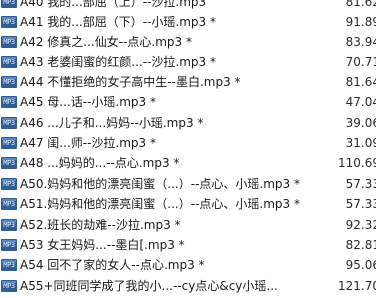  What do you see at coordinates (357, 163) in the screenshot?
I see `file-size: 110.69` at bounding box center [357, 163].